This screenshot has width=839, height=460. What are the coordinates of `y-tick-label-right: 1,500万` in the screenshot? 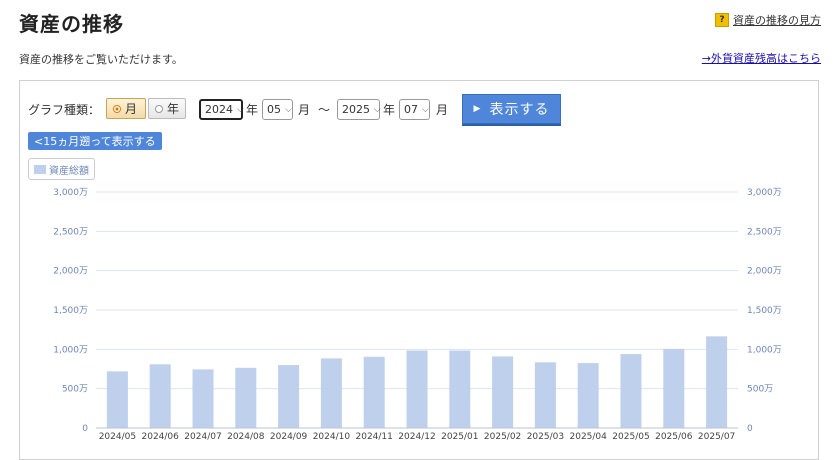 It's located at (764, 311).